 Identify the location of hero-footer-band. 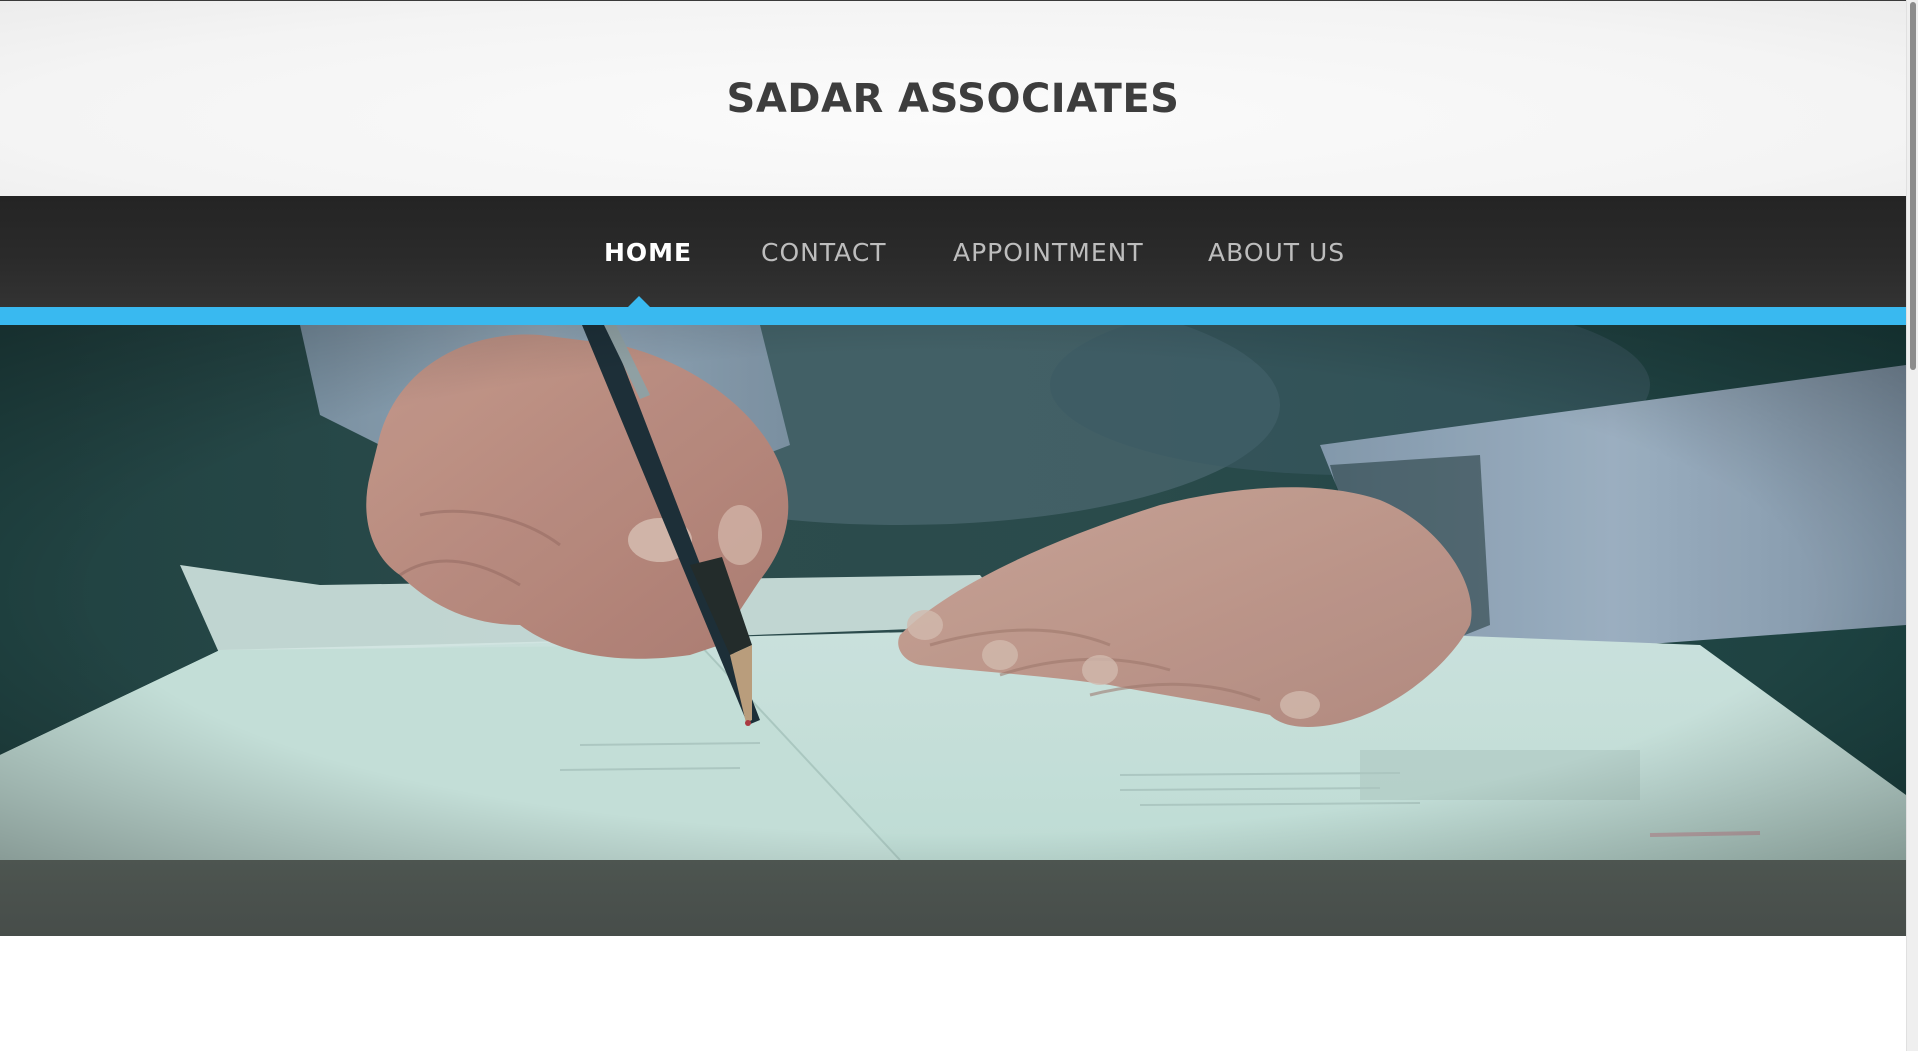
(953, 898).